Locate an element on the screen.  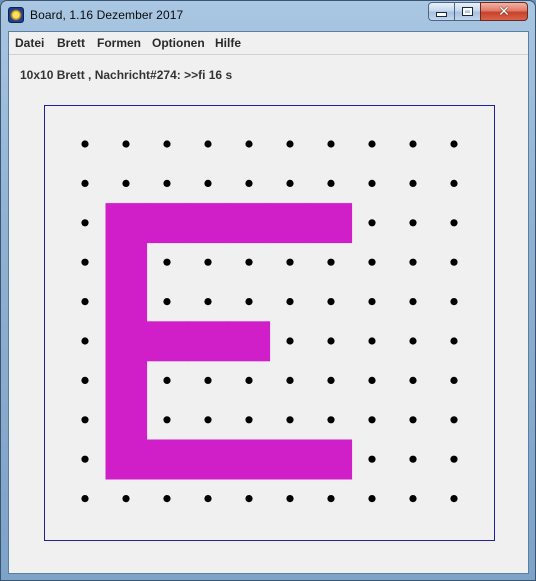
menu-brett: Brett is located at coordinates (71, 43).